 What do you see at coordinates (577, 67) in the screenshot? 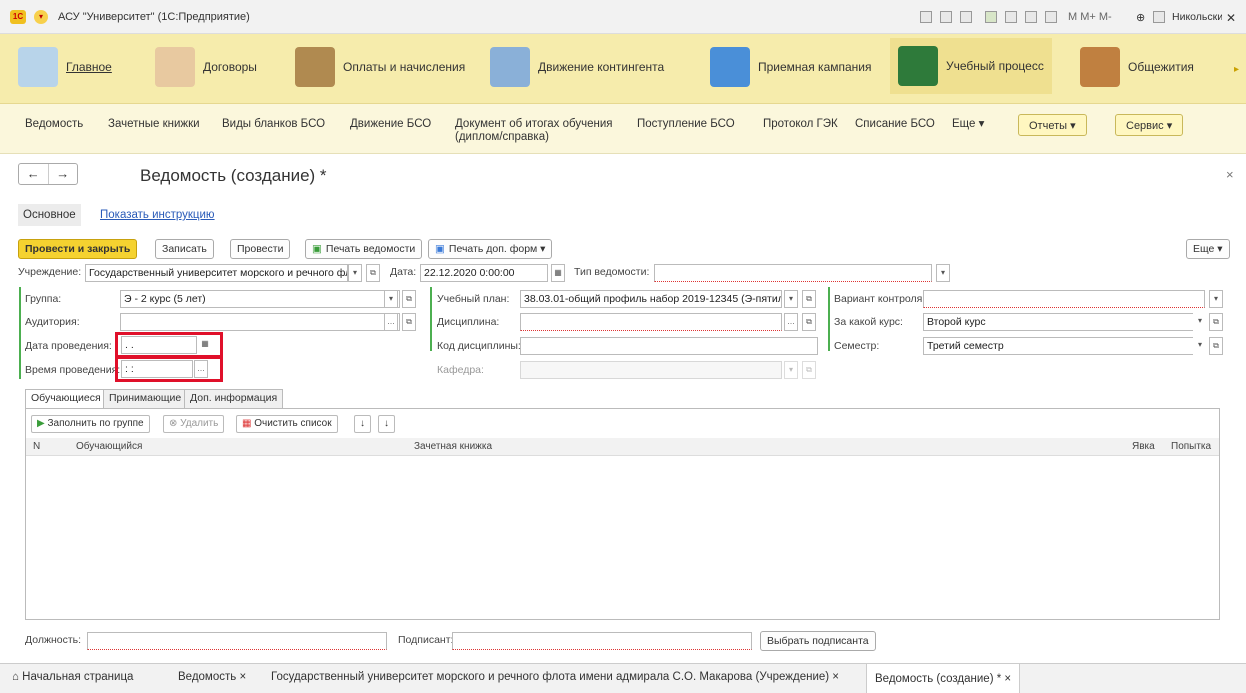
I see `section-contingent: Движение контингента` at bounding box center [577, 67].